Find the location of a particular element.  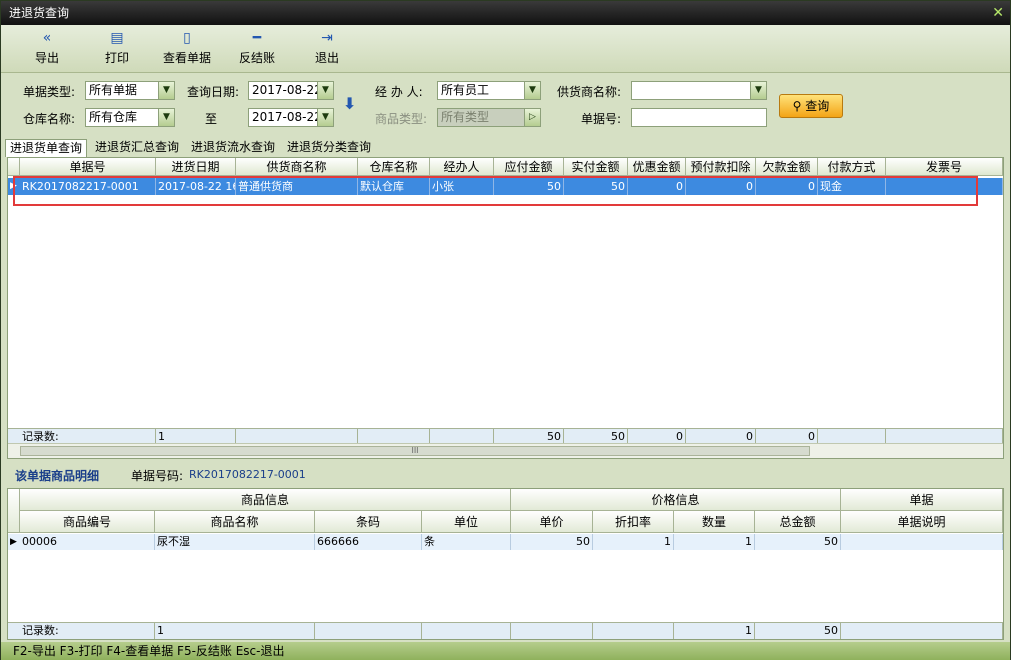

docno-label: 单据号: is located at coordinates (601, 119).